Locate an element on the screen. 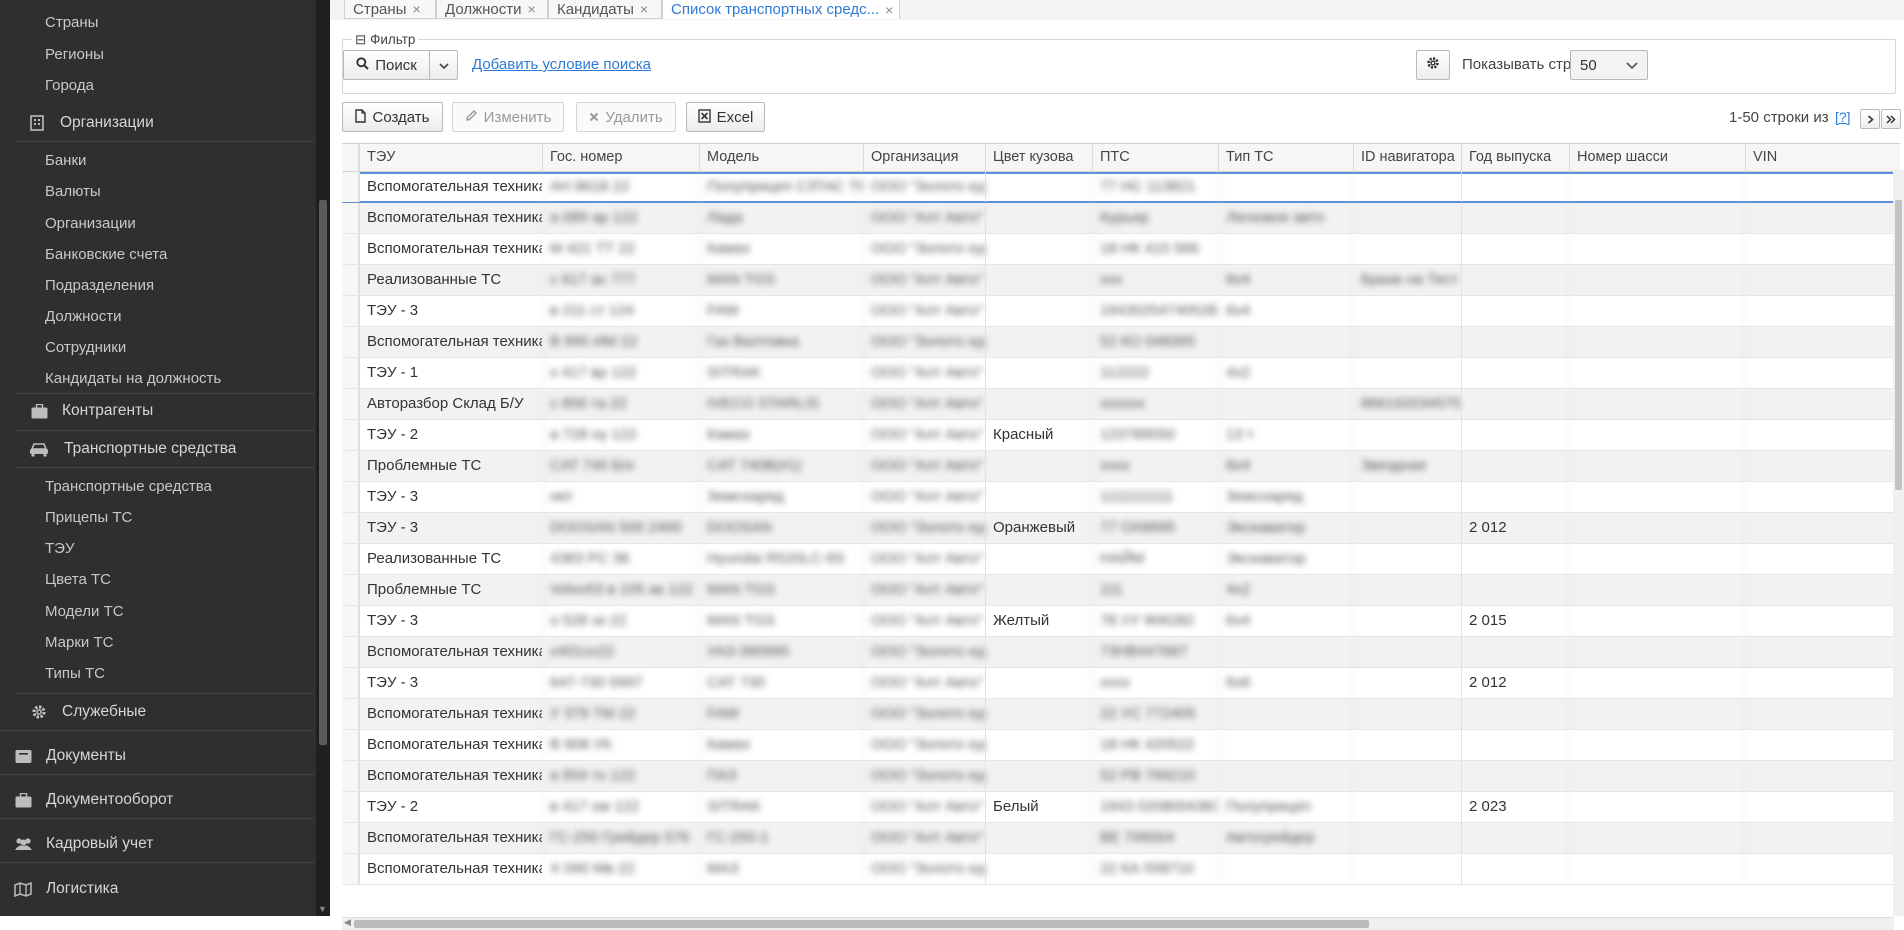 This screenshot has height=930, width=1904. sidebar-item: ТЭУ is located at coordinates (59, 548).